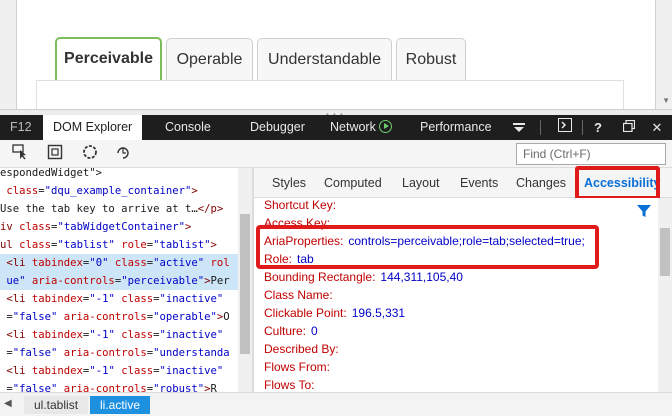 Image resolution: width=672 pixels, height=416 pixels. I want to click on chevron-left-icon: ◀, so click(8, 403).